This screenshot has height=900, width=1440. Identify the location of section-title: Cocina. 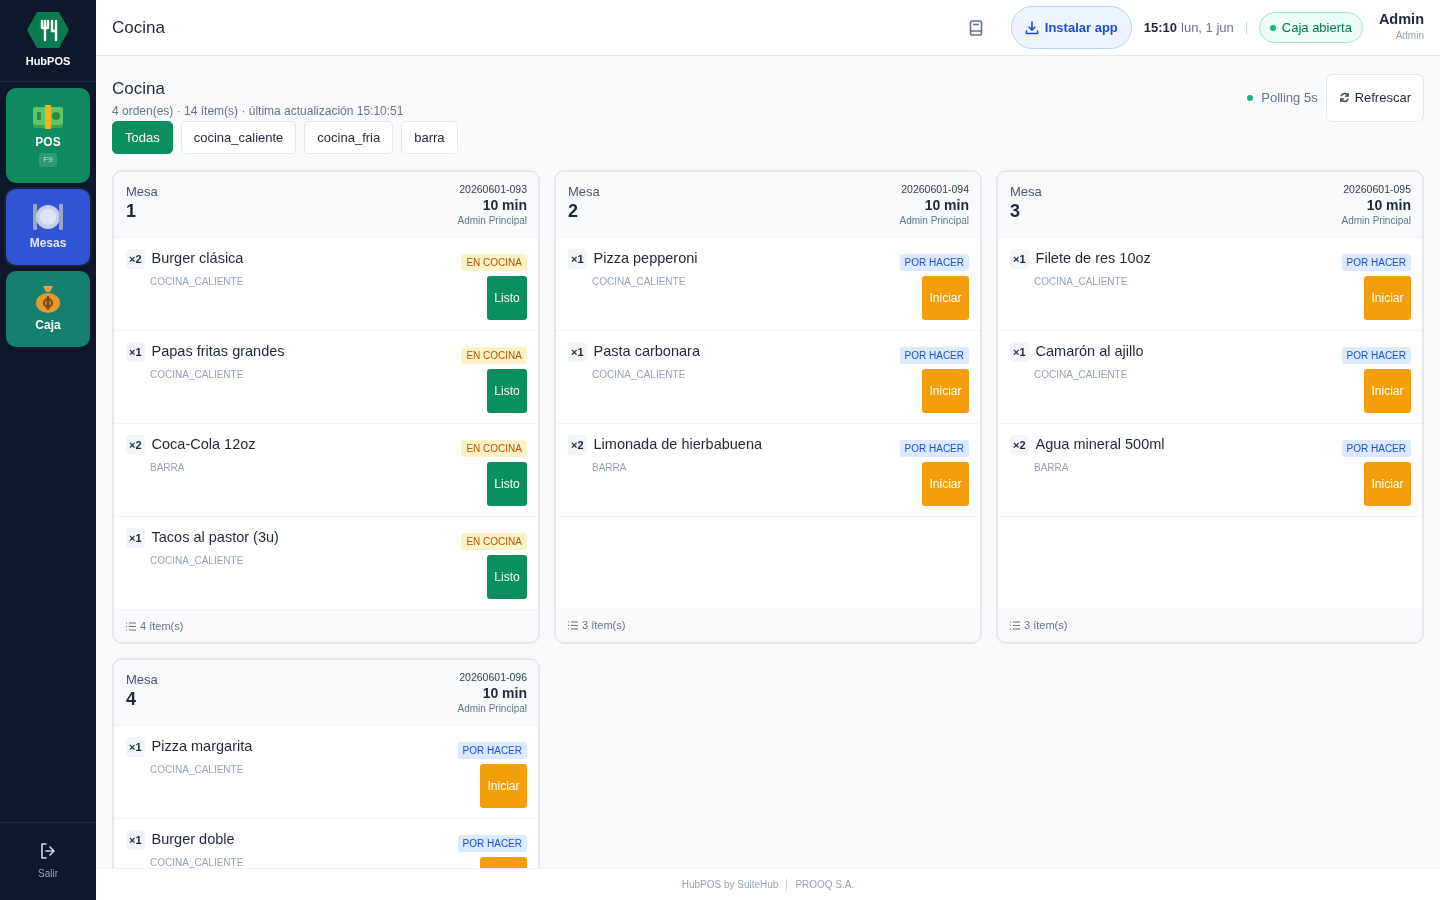
(139, 89).